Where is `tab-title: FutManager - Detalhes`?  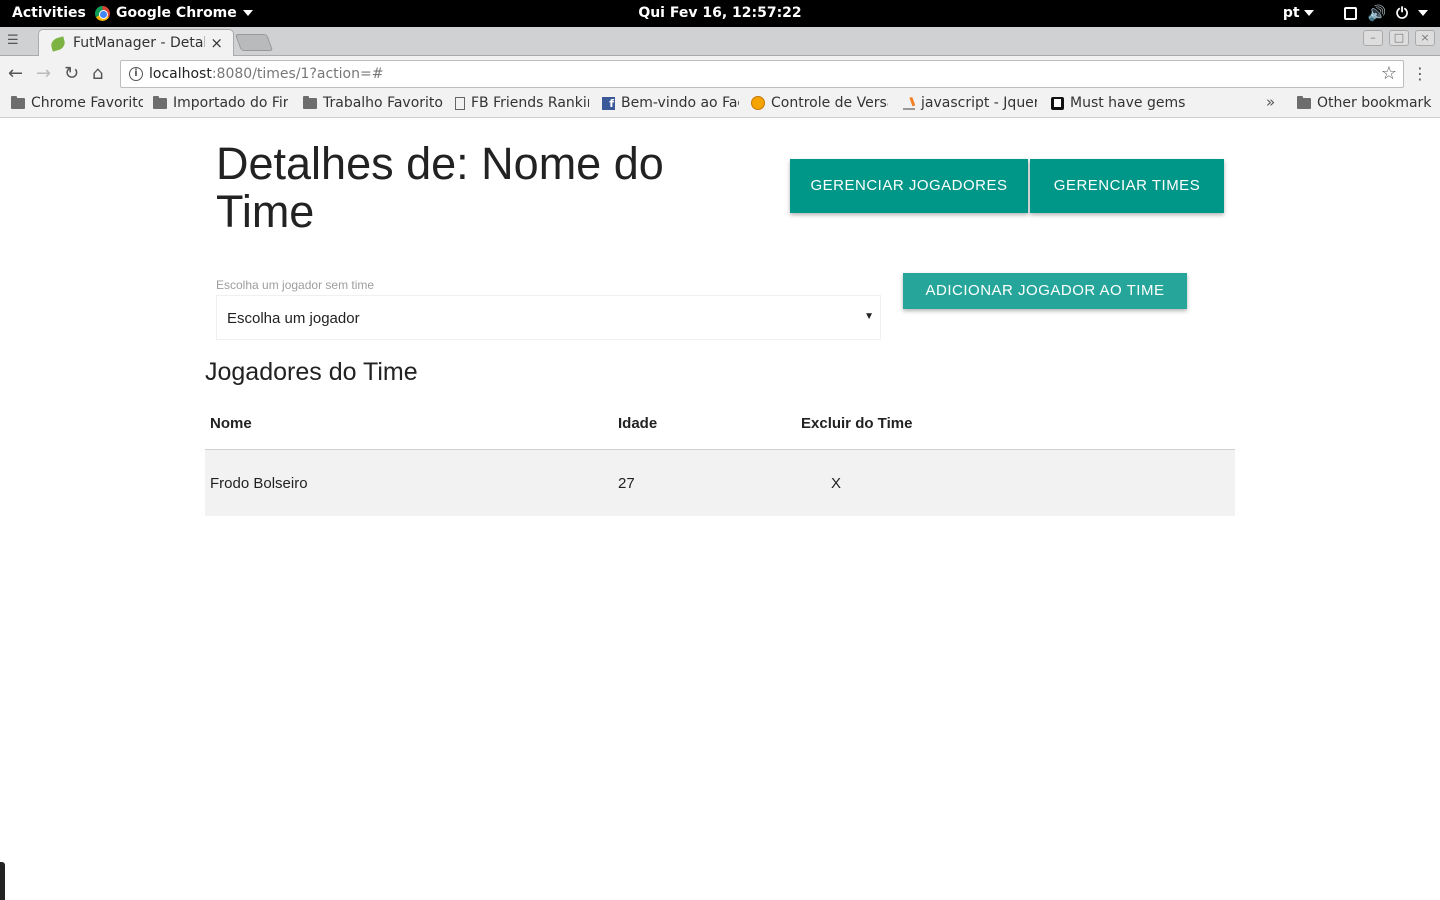
tab-title: FutManager - Detalhes is located at coordinates (139, 43).